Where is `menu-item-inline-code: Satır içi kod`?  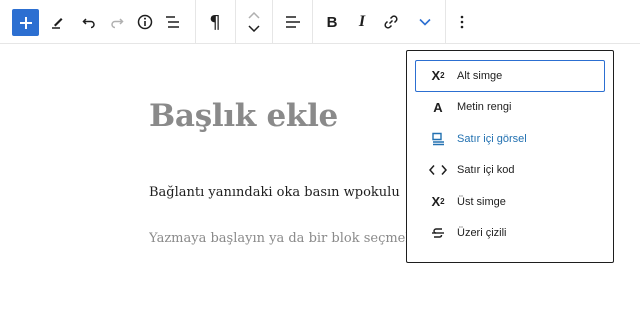 menu-item-inline-code: Satır içi kod is located at coordinates (510, 171).